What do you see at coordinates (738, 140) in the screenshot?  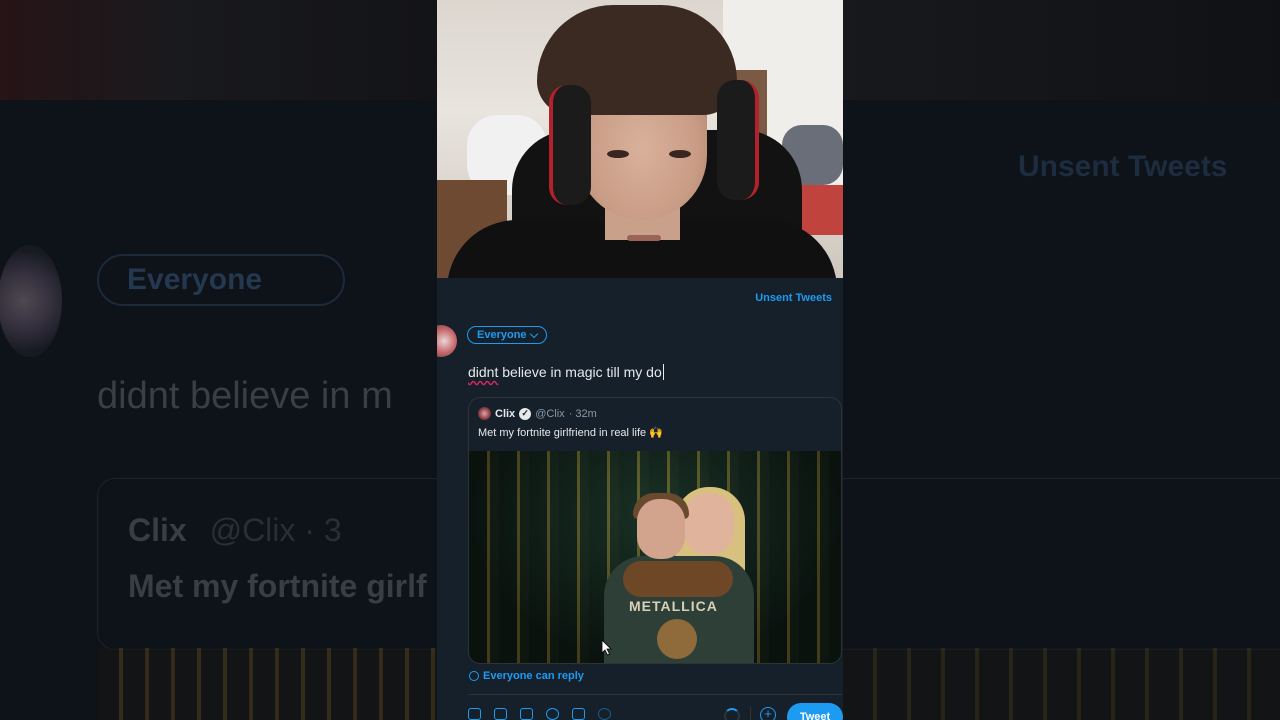 I see `headset-right-icon` at bounding box center [738, 140].